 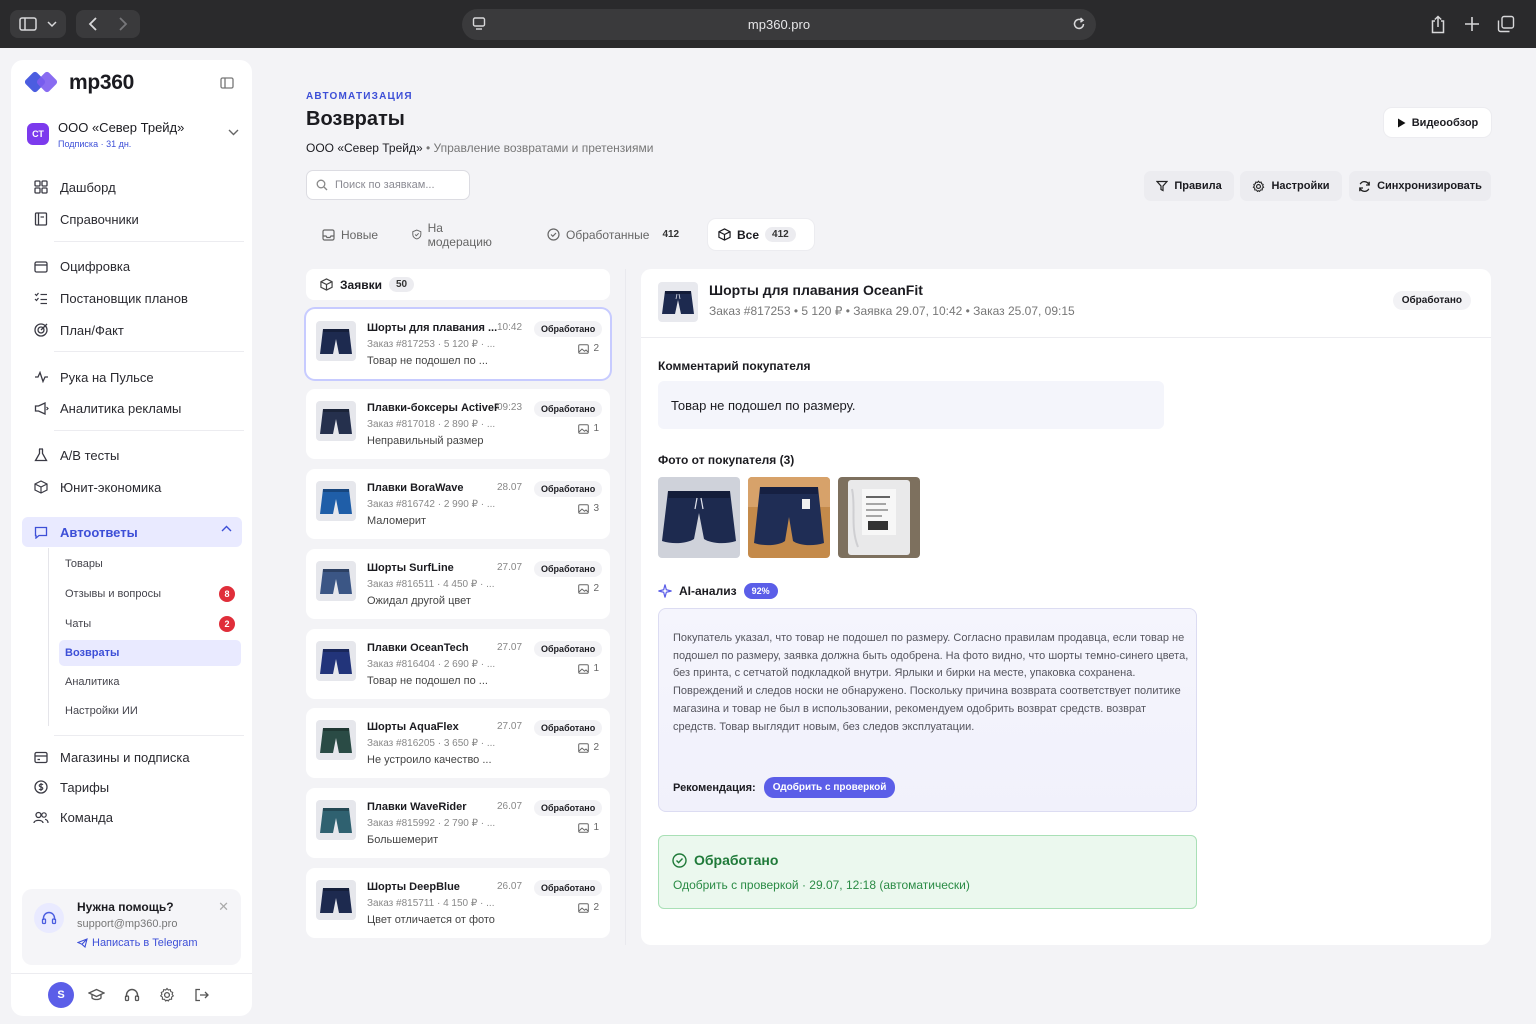 I want to click on address-bar: mp360.pro, so click(x=779, y=24).